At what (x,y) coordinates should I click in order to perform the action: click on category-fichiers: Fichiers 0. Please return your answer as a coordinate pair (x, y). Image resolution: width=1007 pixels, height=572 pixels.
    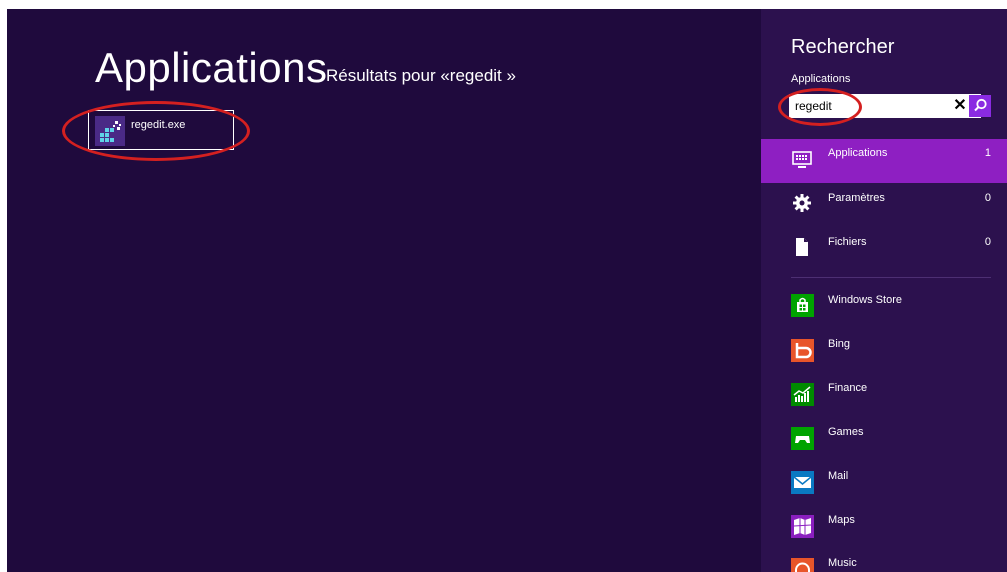
    Looking at the image, I should click on (884, 253).